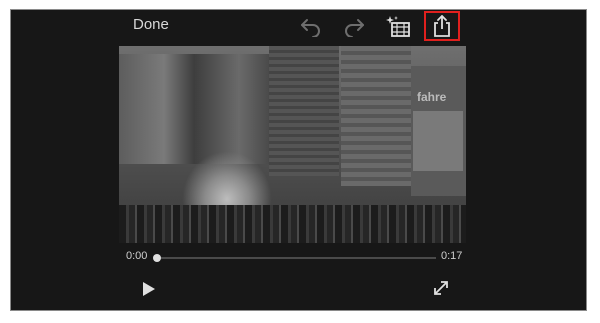 This screenshot has width=600, height=323. What do you see at coordinates (438, 141) in the screenshot?
I see `billboard-ad` at bounding box center [438, 141].